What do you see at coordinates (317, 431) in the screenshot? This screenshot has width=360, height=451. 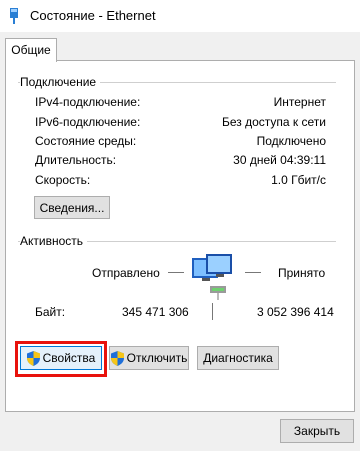 I see `close-button: Закрыть` at bounding box center [317, 431].